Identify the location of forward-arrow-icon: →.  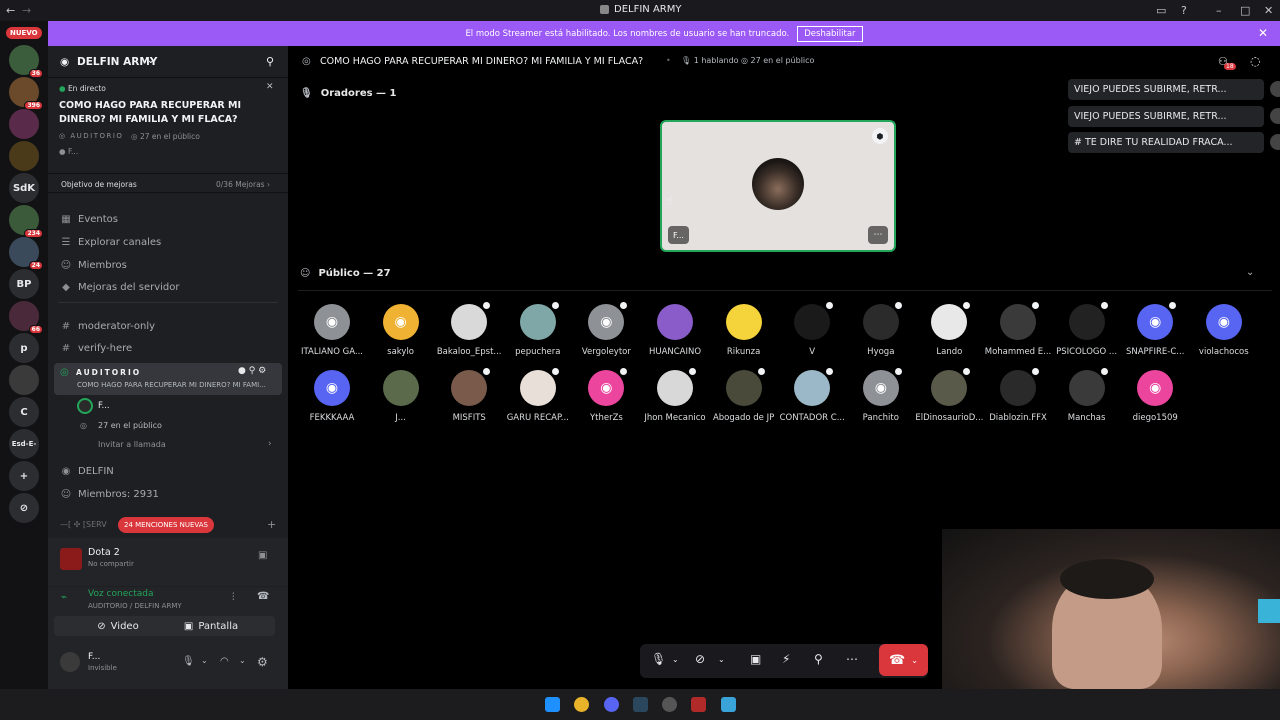
(26, 10).